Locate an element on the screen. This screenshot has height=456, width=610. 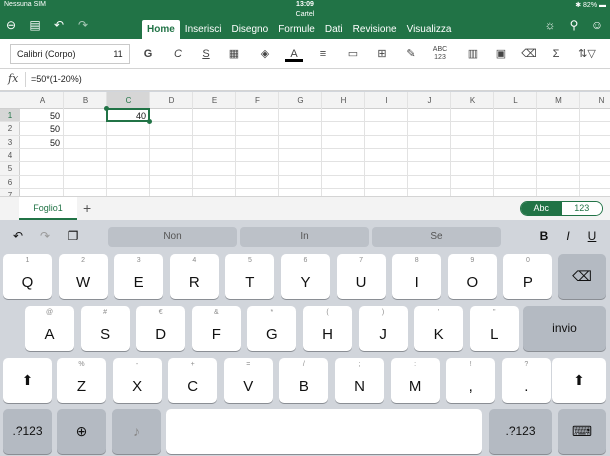
suggestion-3: Se is located at coordinates (436, 237).